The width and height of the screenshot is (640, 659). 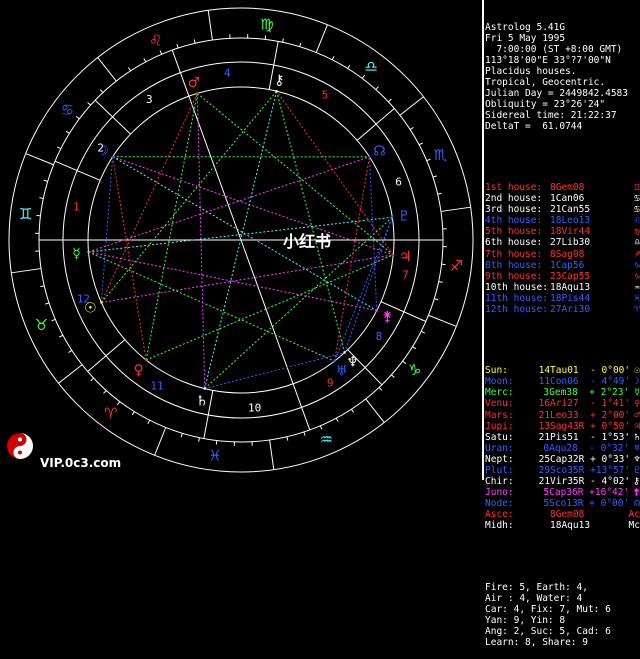 I want to click on houses-value: 1Can06, so click(x=589, y=198).